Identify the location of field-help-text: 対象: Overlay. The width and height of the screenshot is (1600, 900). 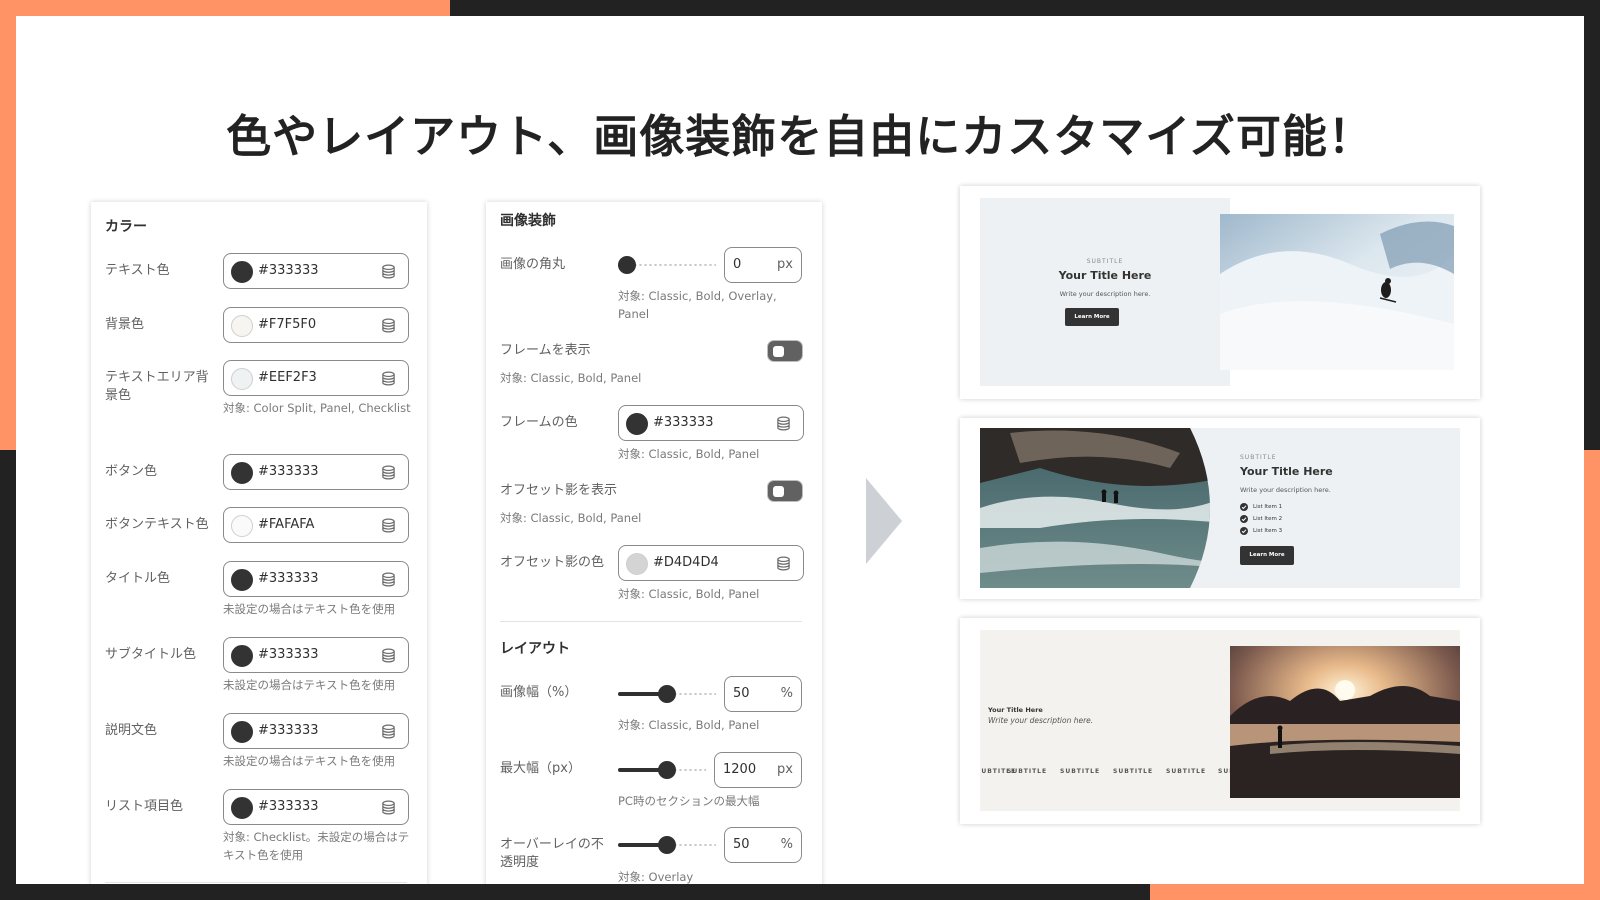
(656, 877).